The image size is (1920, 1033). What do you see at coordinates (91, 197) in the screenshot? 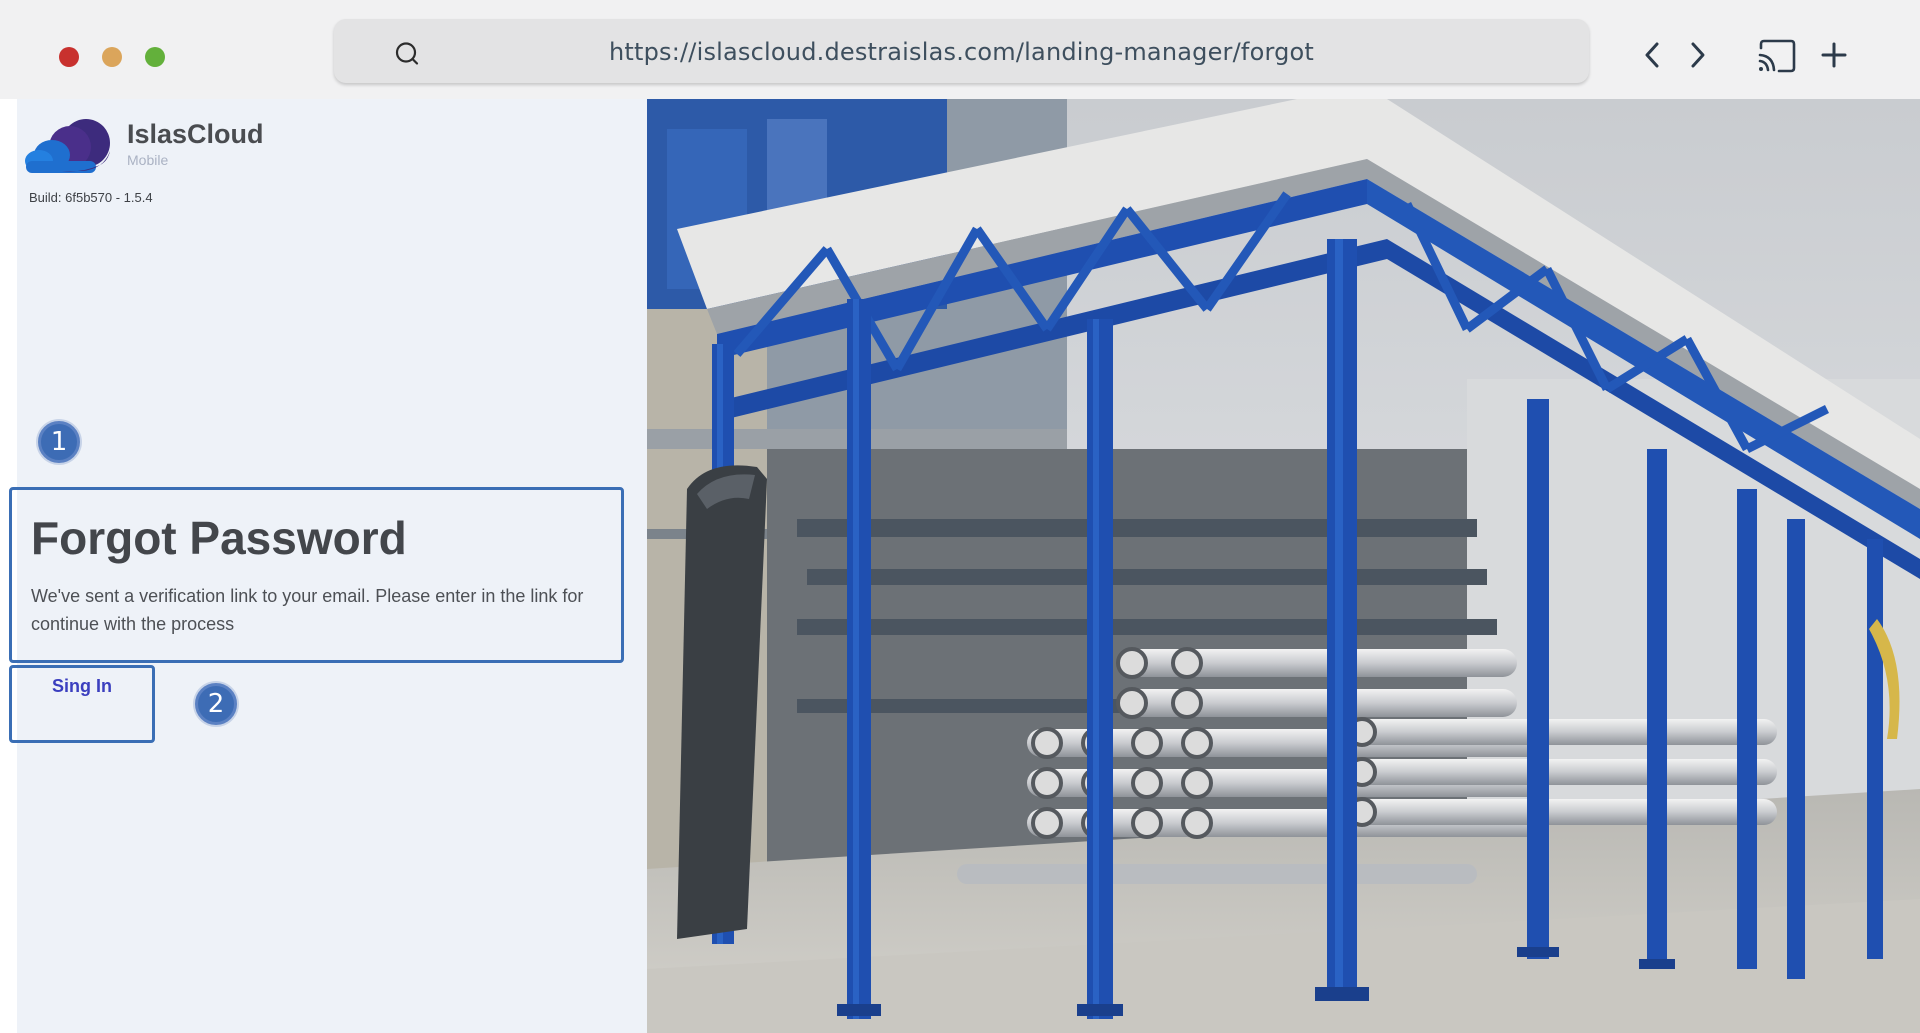
I see `build-version: Build: 6f5b570 - 1.5.4` at bounding box center [91, 197].